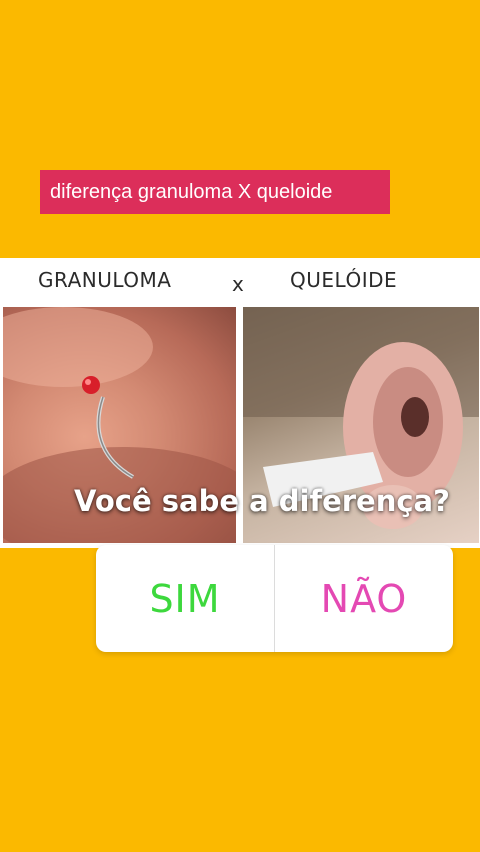  Describe the element at coordinates (262, 501) in the screenshot. I see `question-text: Você sabe a diferença?` at that location.